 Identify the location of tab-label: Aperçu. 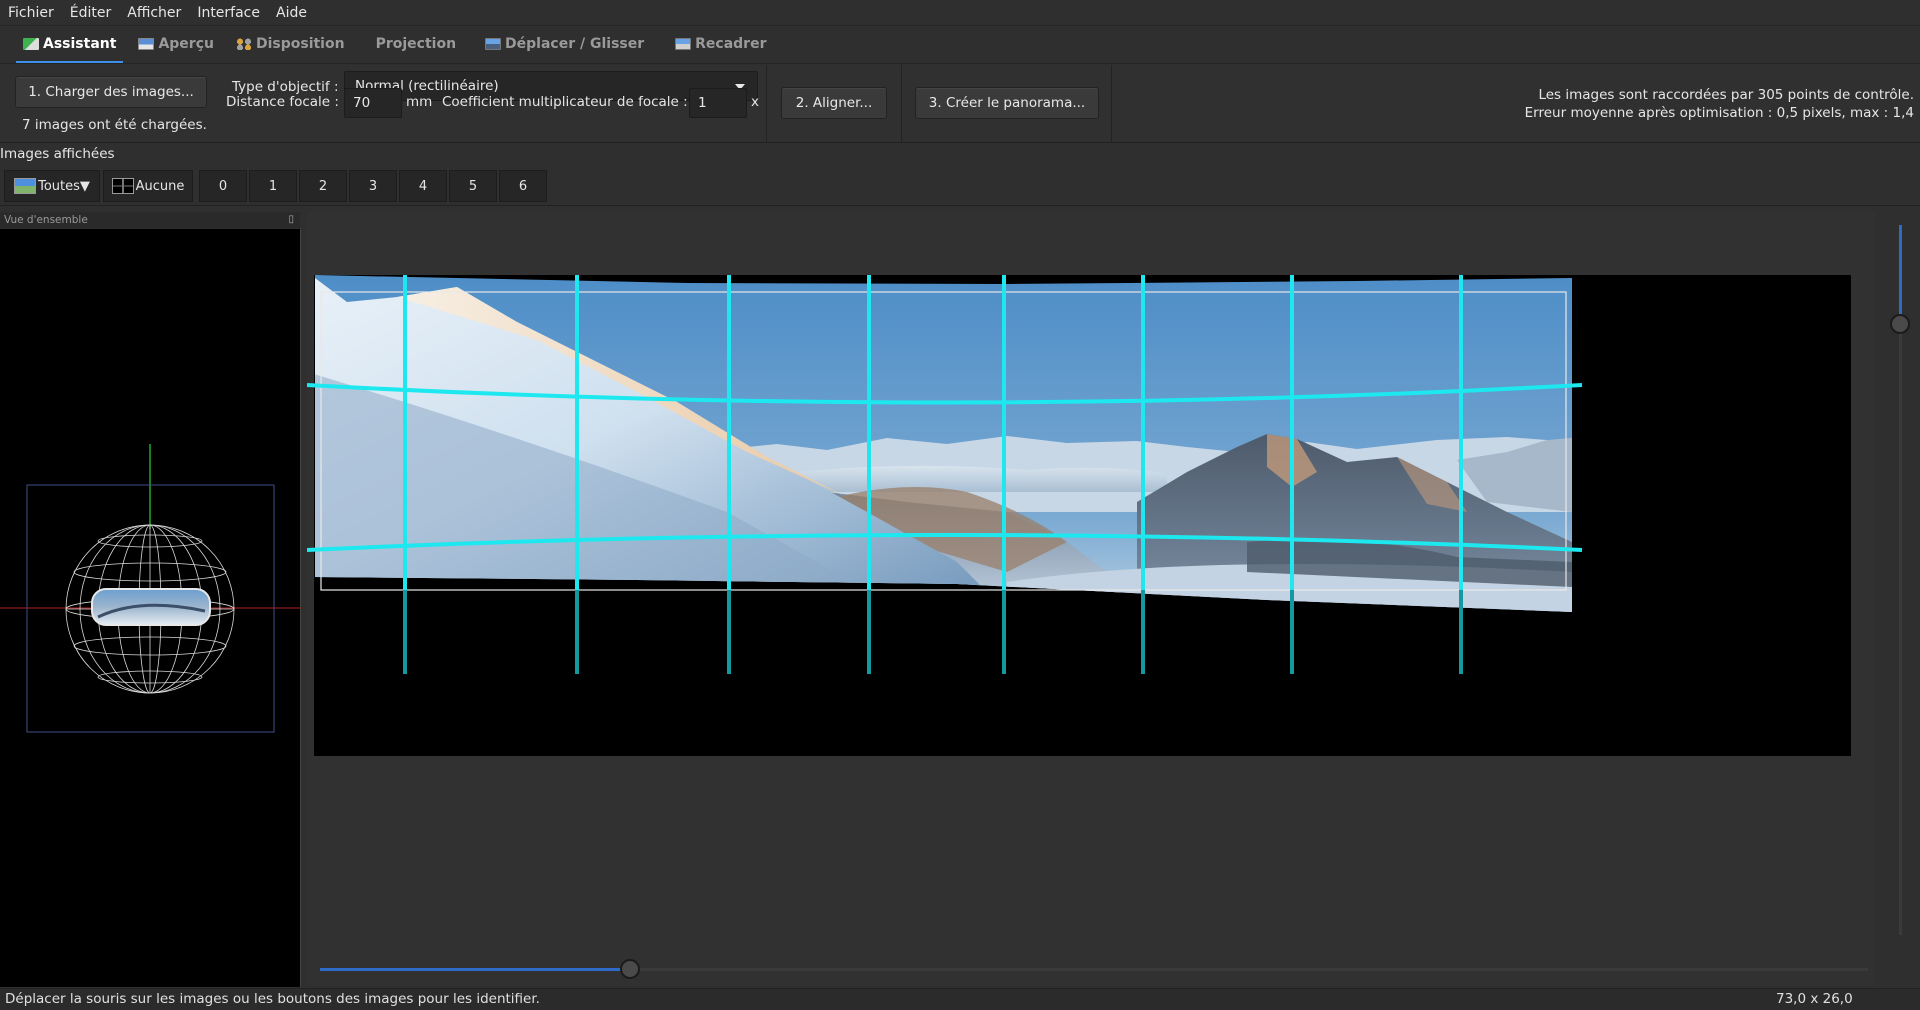
(186, 44).